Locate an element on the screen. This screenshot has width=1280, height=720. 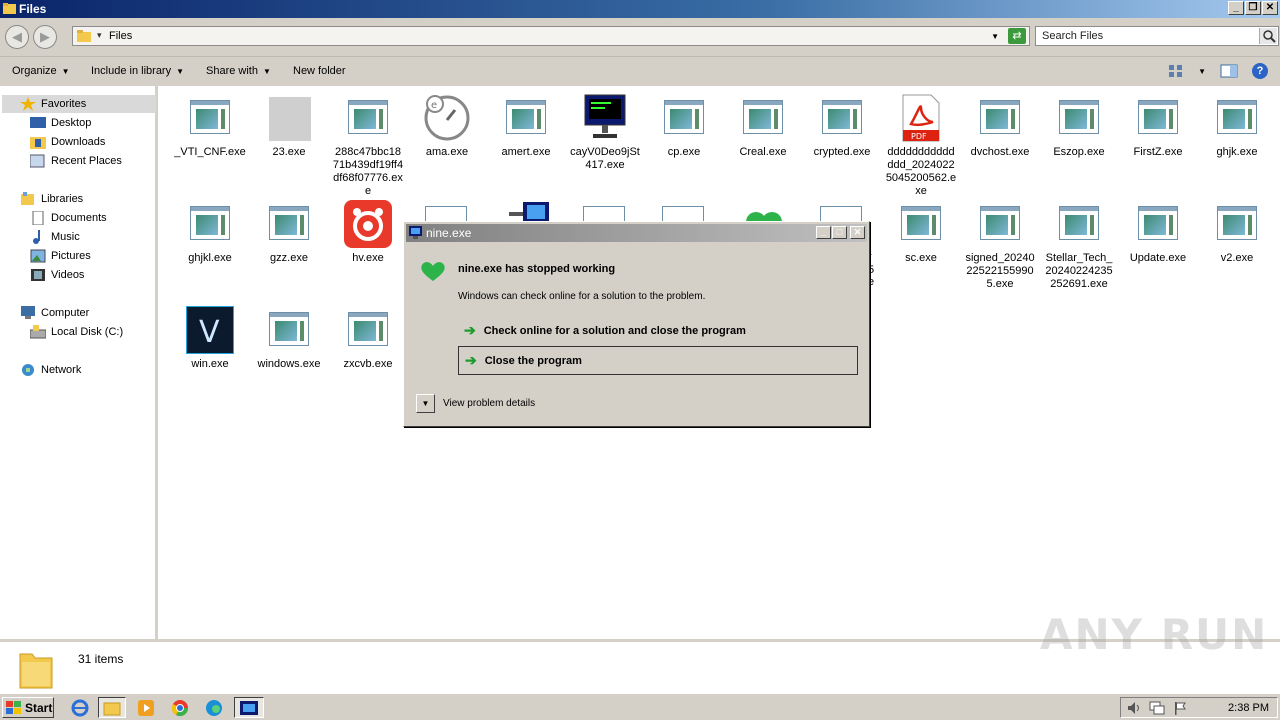
share-with-button: Share with ▼ is located at coordinates (238, 71).